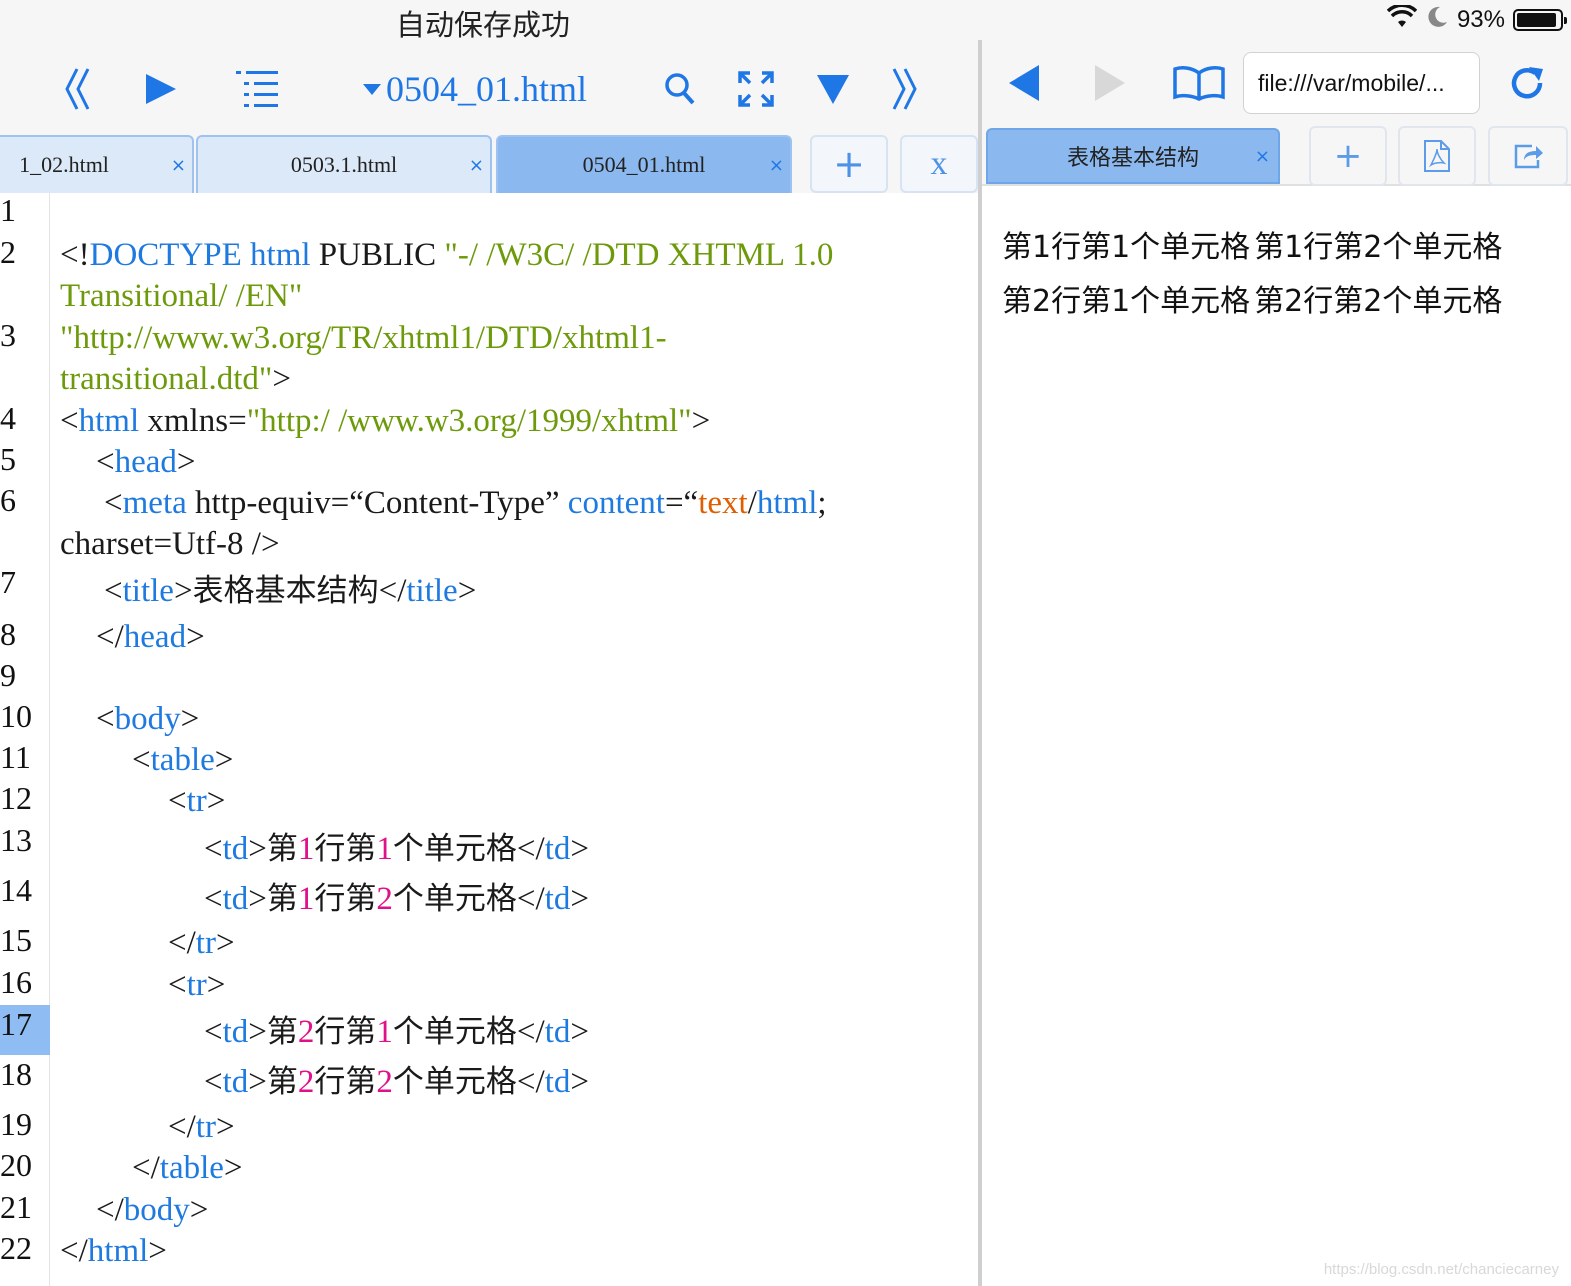 The image size is (1571, 1286). What do you see at coordinates (1199, 83) in the screenshot?
I see `bookmarks-book-icon` at bounding box center [1199, 83].